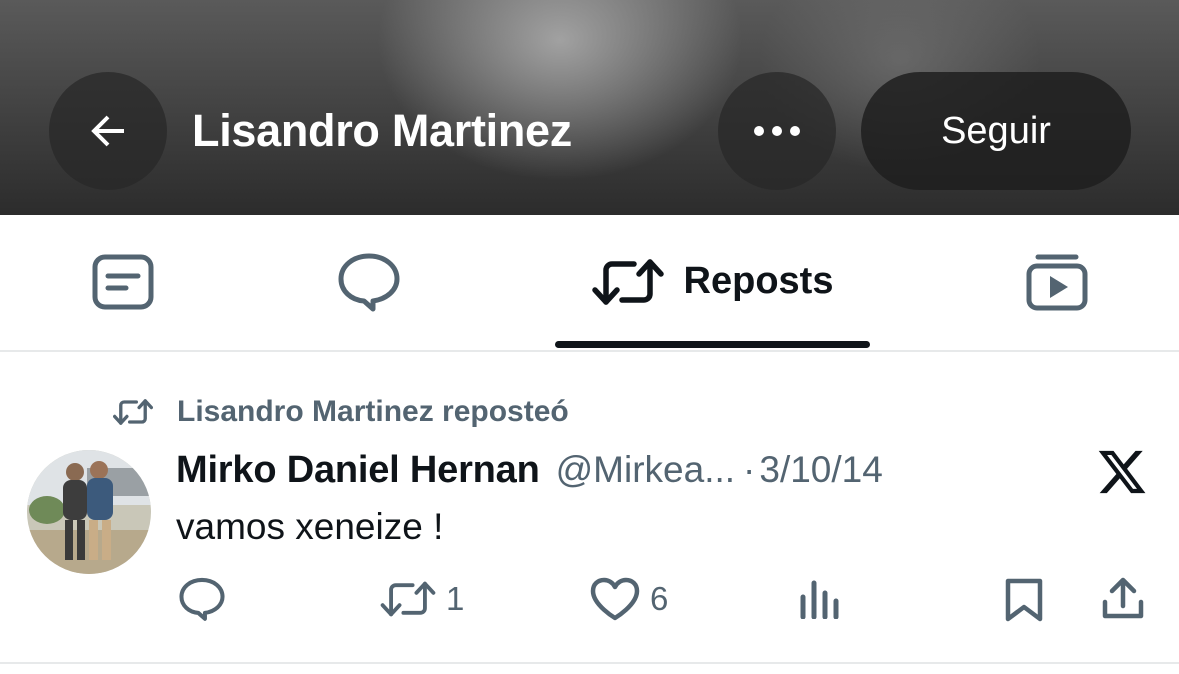 This screenshot has width=1179, height=674. I want to click on post-divider, so click(589, 663).